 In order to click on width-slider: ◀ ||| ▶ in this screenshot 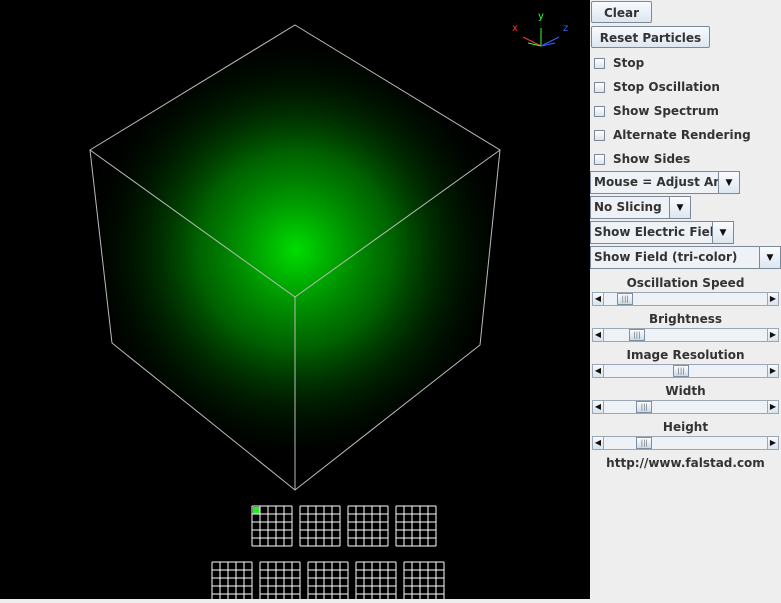, I will do `click(685, 407)`.